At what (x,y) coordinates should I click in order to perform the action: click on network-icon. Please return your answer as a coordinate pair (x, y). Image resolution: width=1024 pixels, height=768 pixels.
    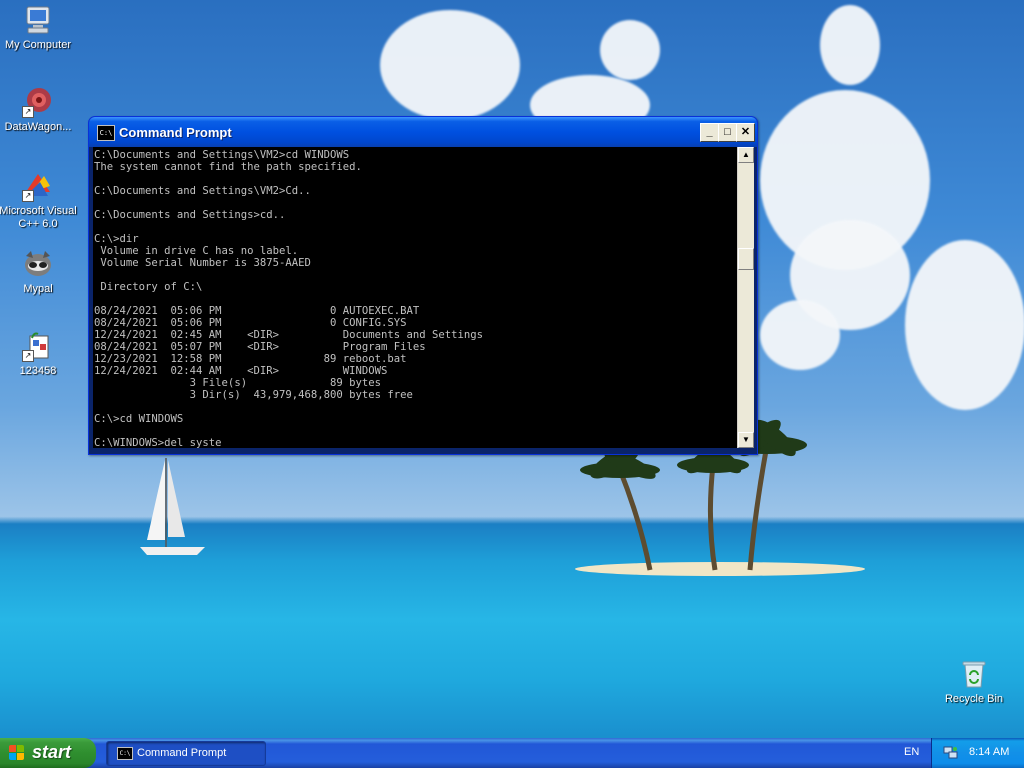
    Looking at the image, I should click on (951, 753).